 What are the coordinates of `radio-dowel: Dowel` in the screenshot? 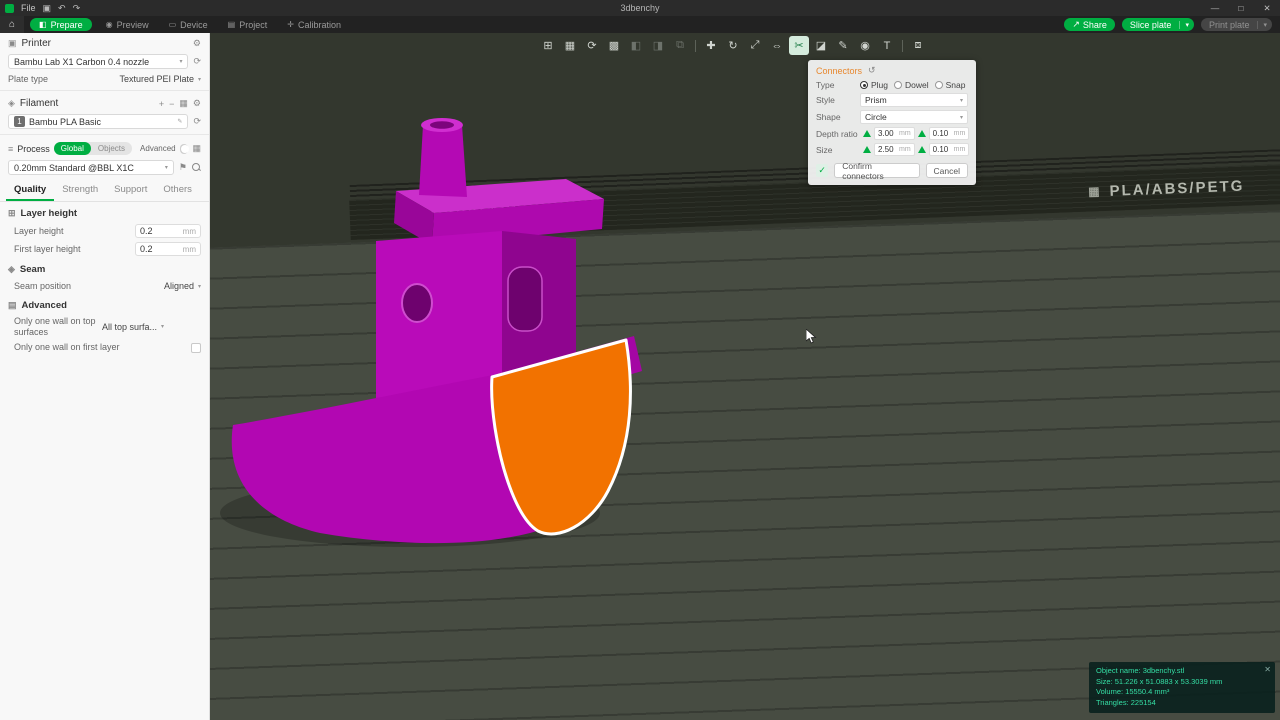 It's located at (911, 85).